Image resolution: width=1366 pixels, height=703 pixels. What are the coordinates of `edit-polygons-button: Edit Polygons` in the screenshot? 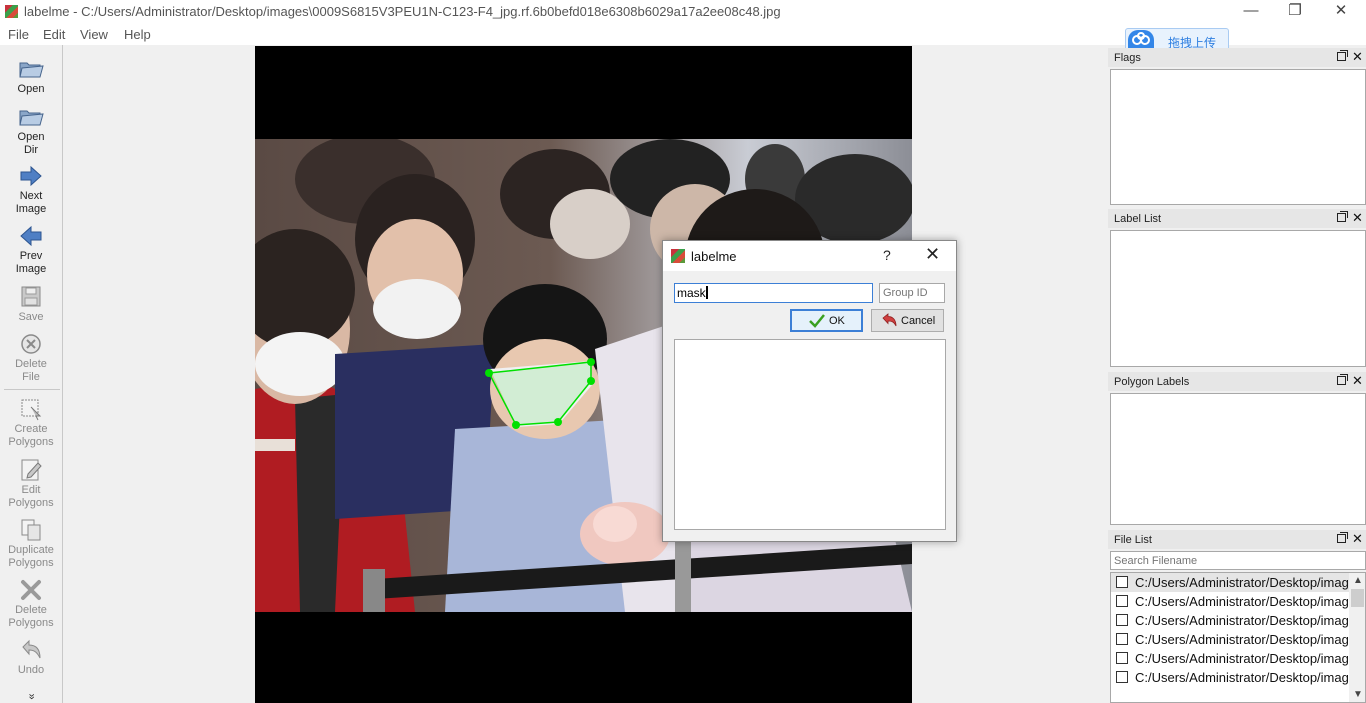 It's located at (31, 484).